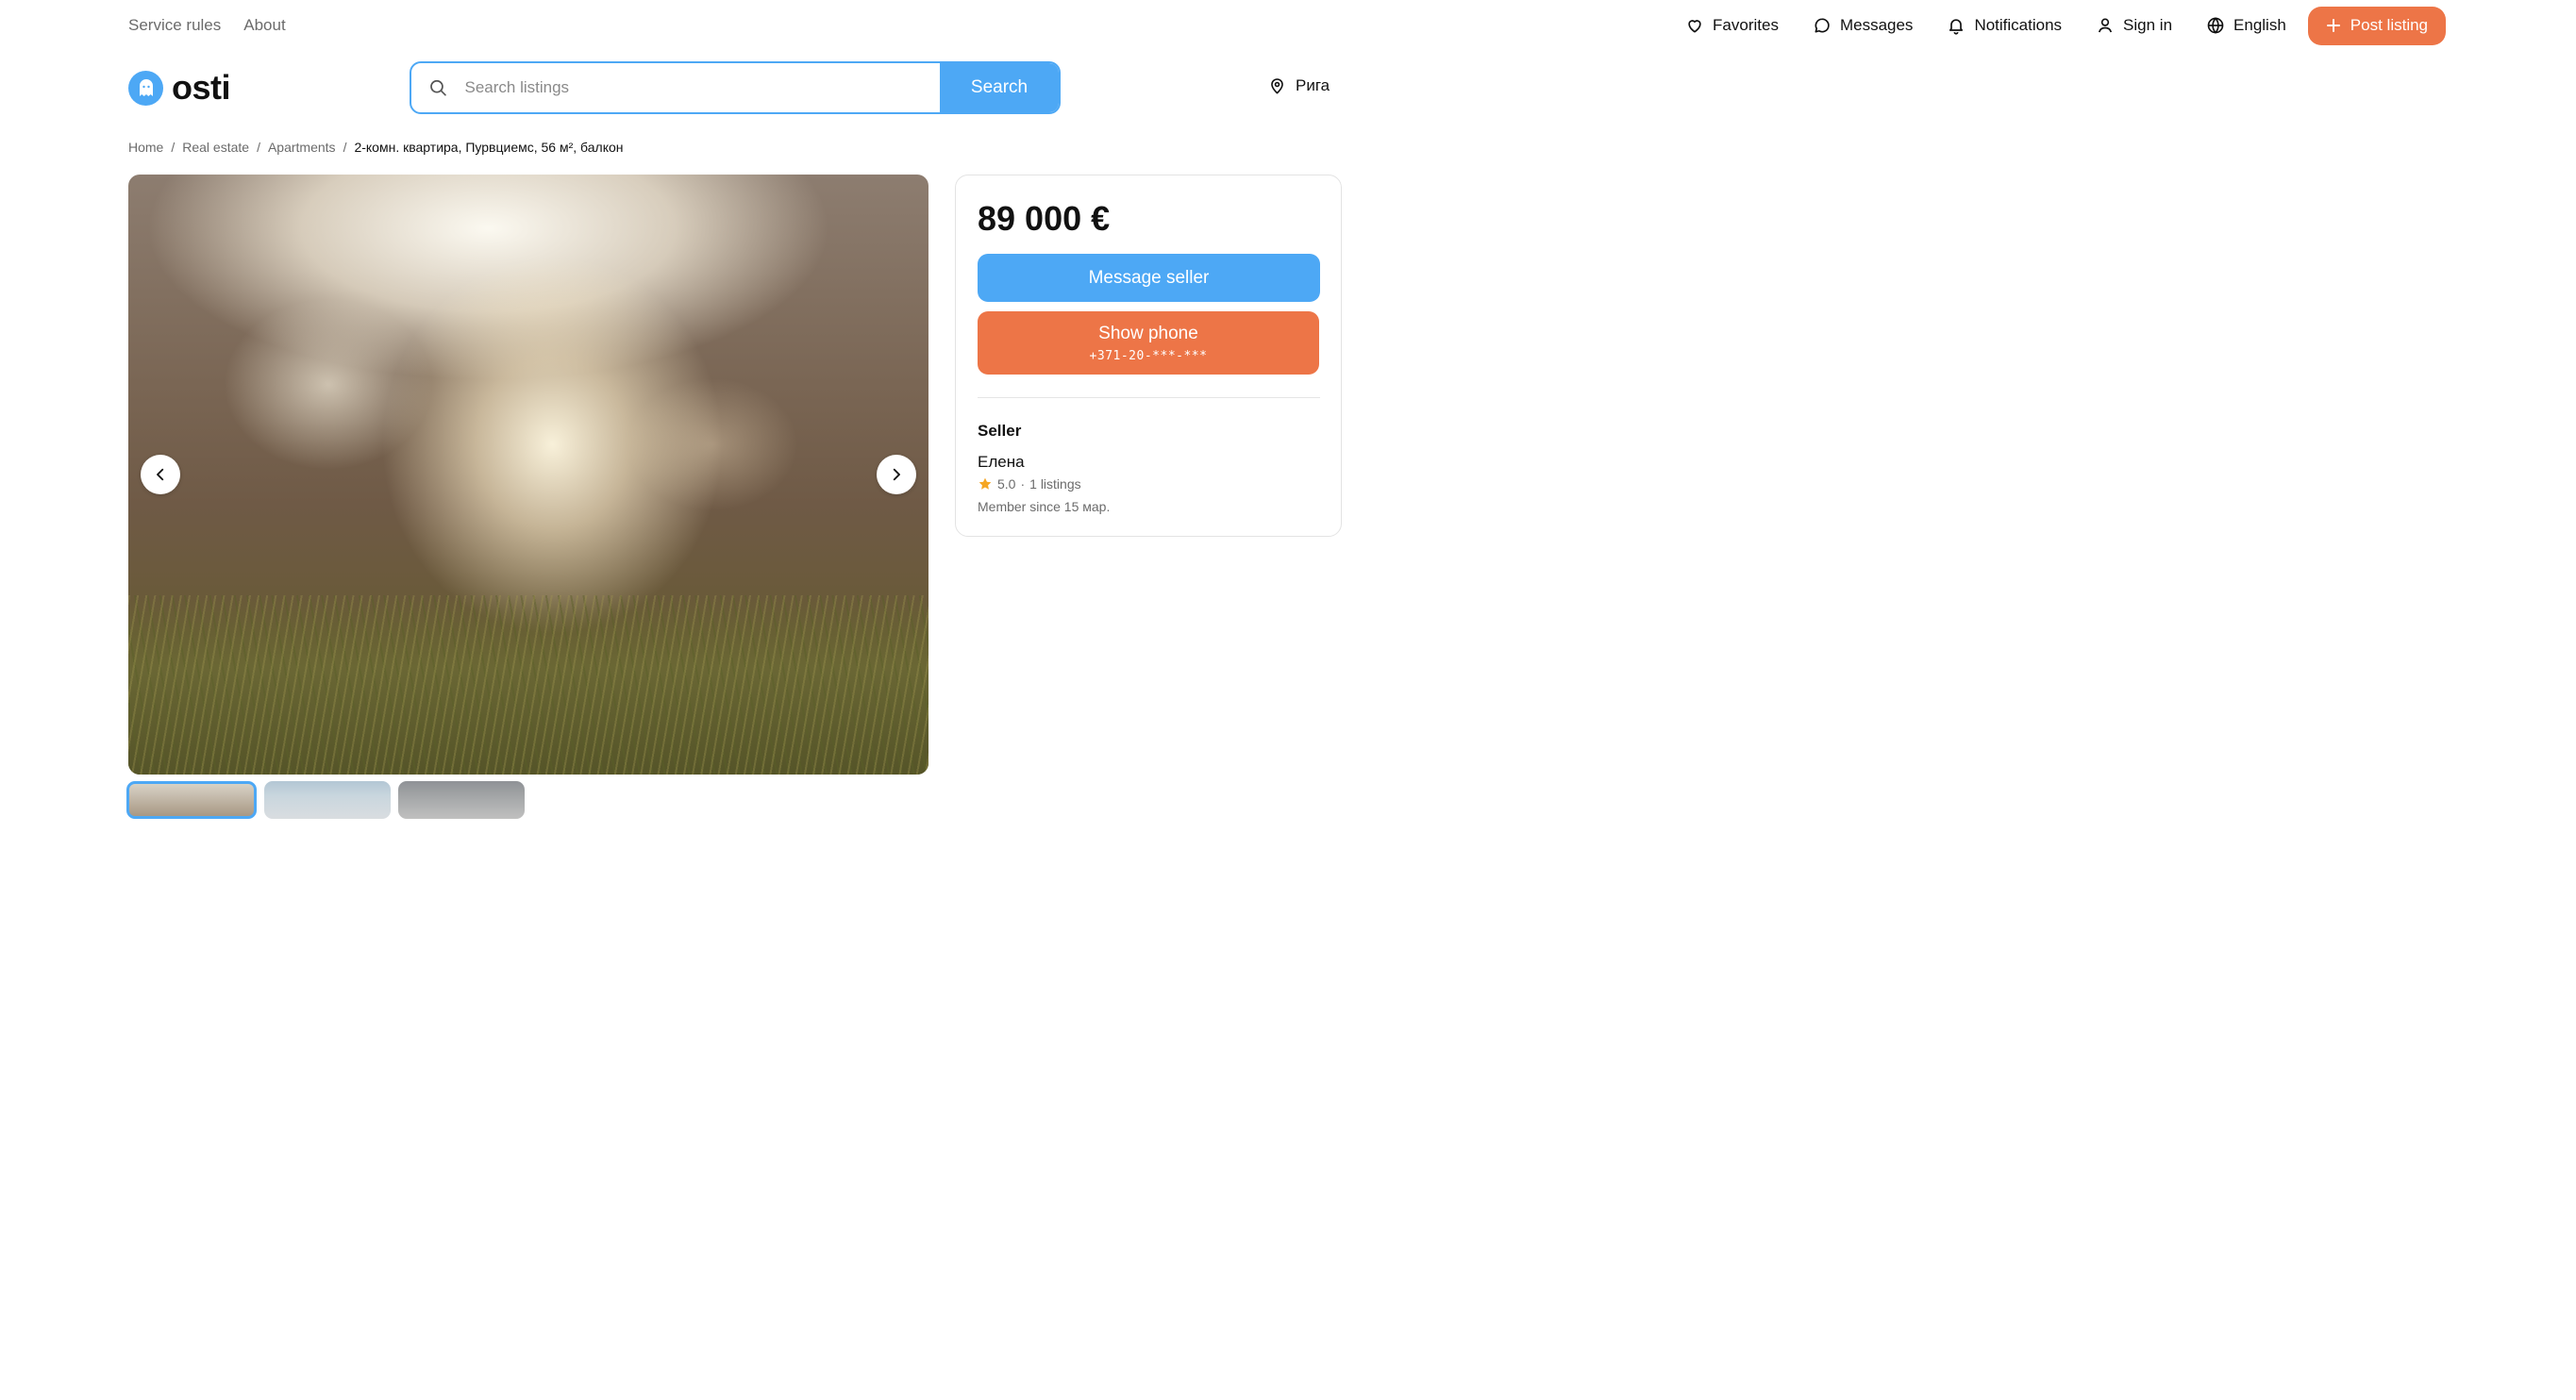  I want to click on photo-foreground, so click(528, 685).